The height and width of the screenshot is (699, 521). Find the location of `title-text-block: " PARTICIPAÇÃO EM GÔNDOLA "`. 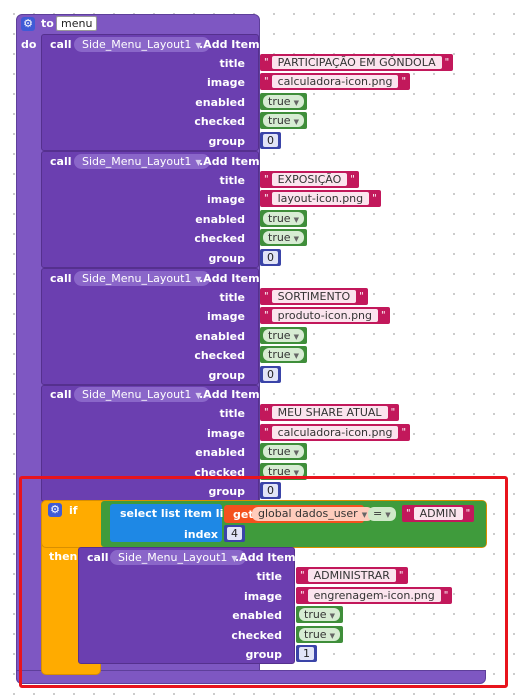

title-text-block: " PARTICIPAÇÃO EM GÔNDOLA " is located at coordinates (357, 62).